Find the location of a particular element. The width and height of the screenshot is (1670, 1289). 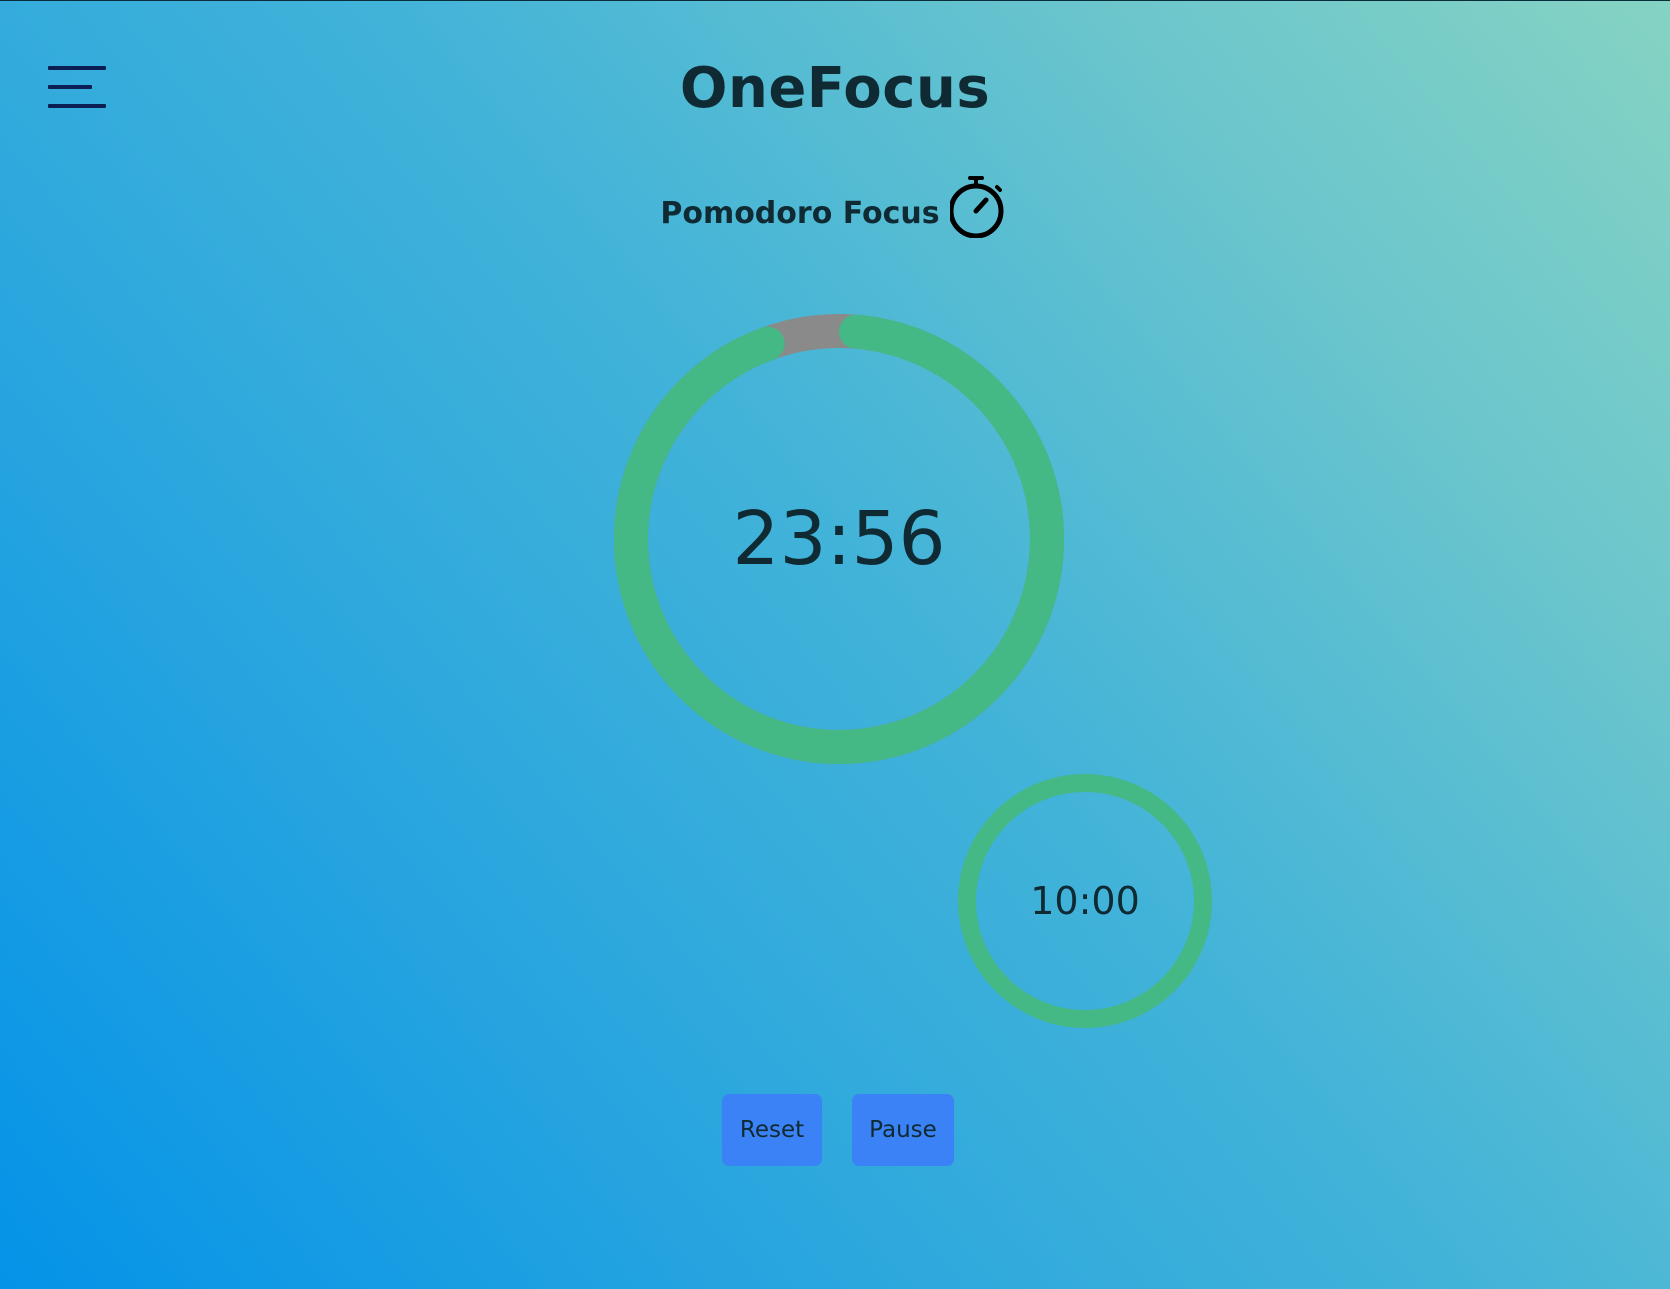

stopwatch-icon is located at coordinates (976, 207).